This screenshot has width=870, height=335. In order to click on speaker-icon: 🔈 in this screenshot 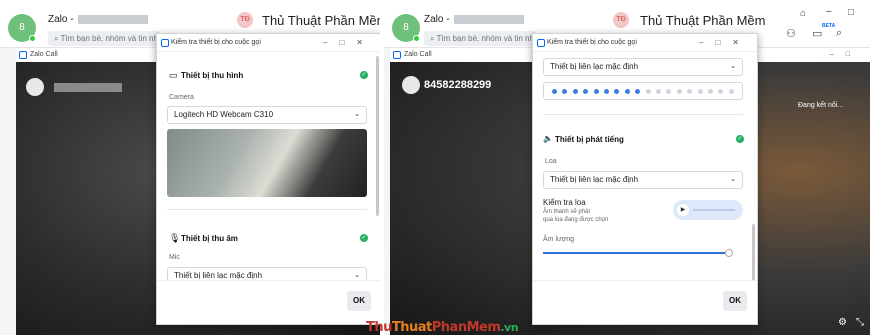, I will do `click(548, 138)`.